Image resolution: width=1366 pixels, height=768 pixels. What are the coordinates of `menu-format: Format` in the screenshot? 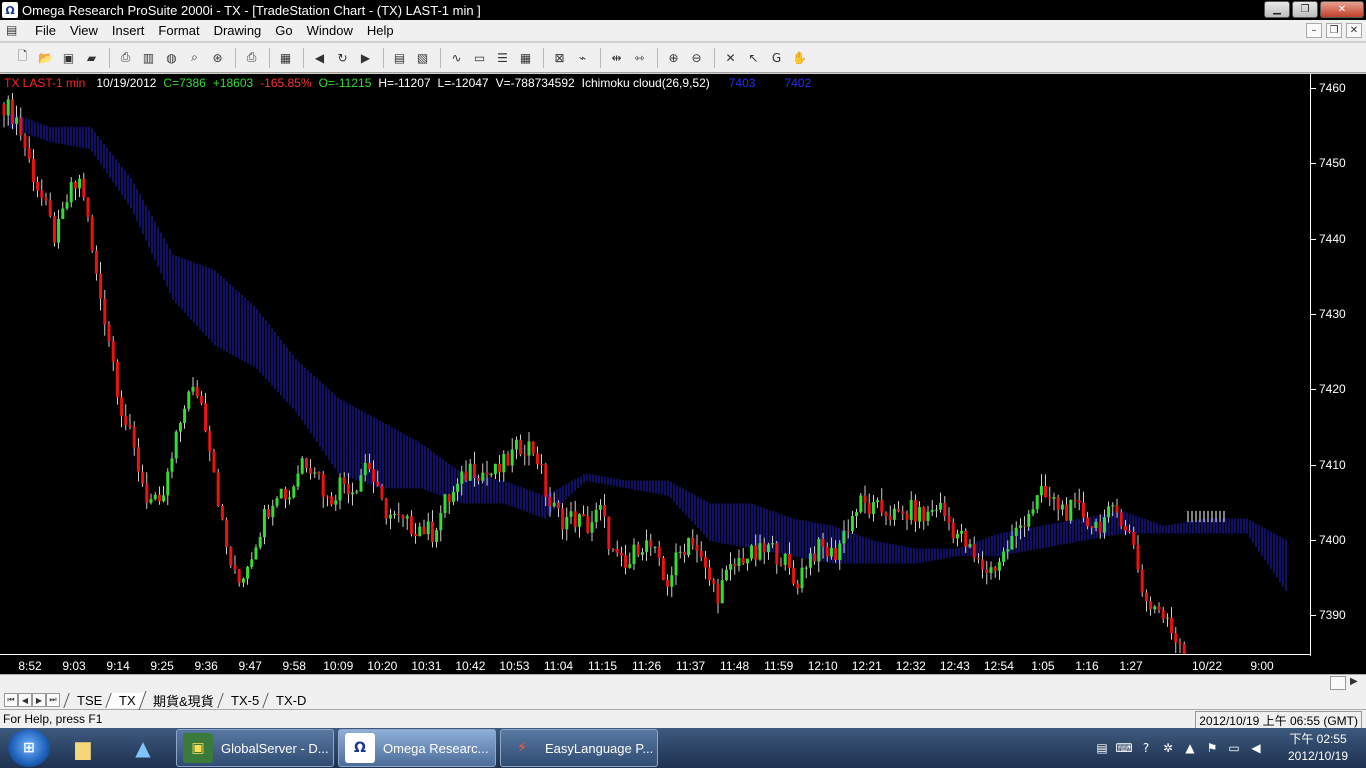 It's located at (178, 30).